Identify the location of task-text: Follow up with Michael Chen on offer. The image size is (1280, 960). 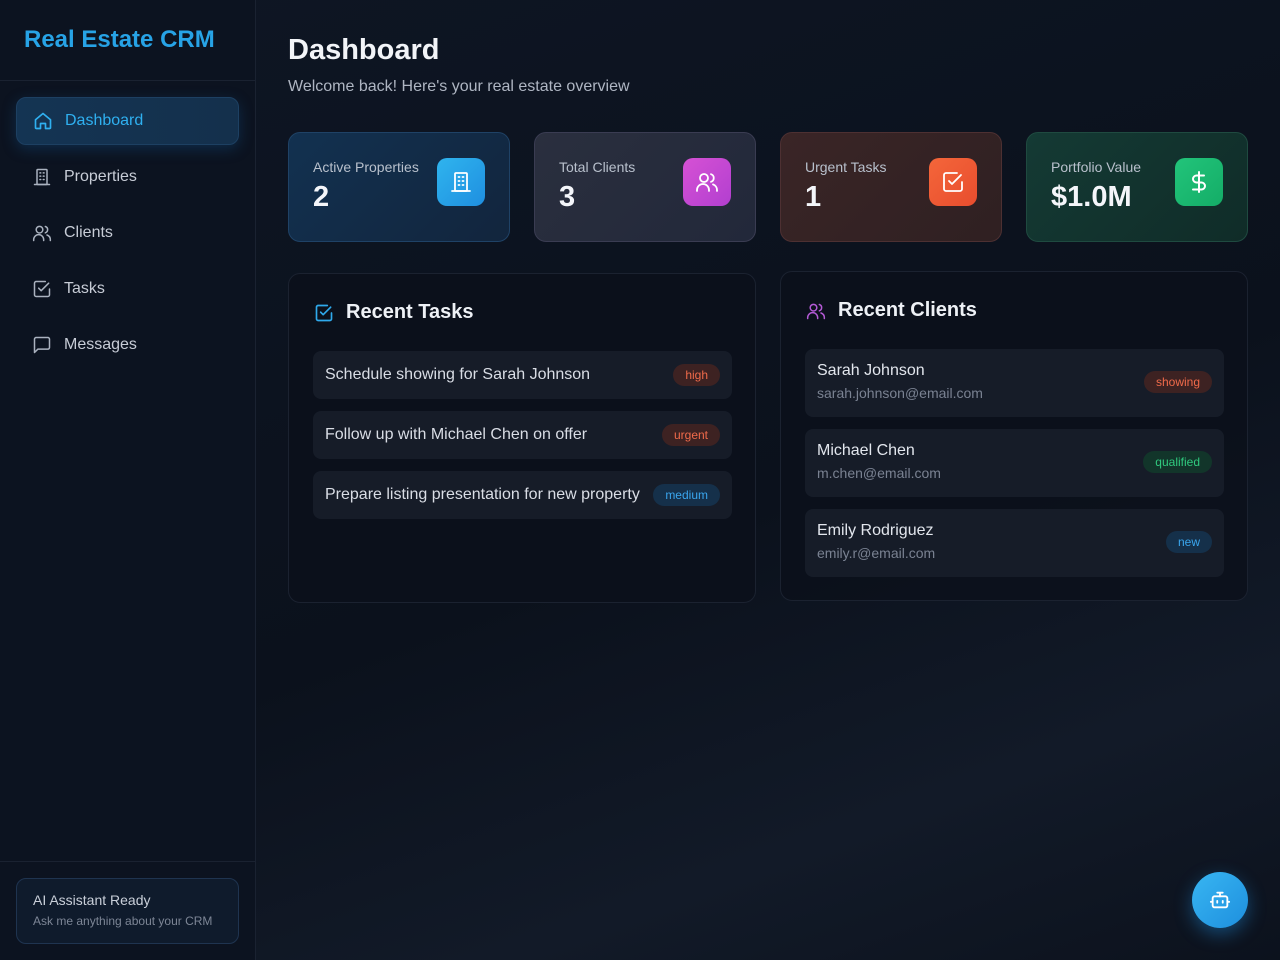
(456, 434).